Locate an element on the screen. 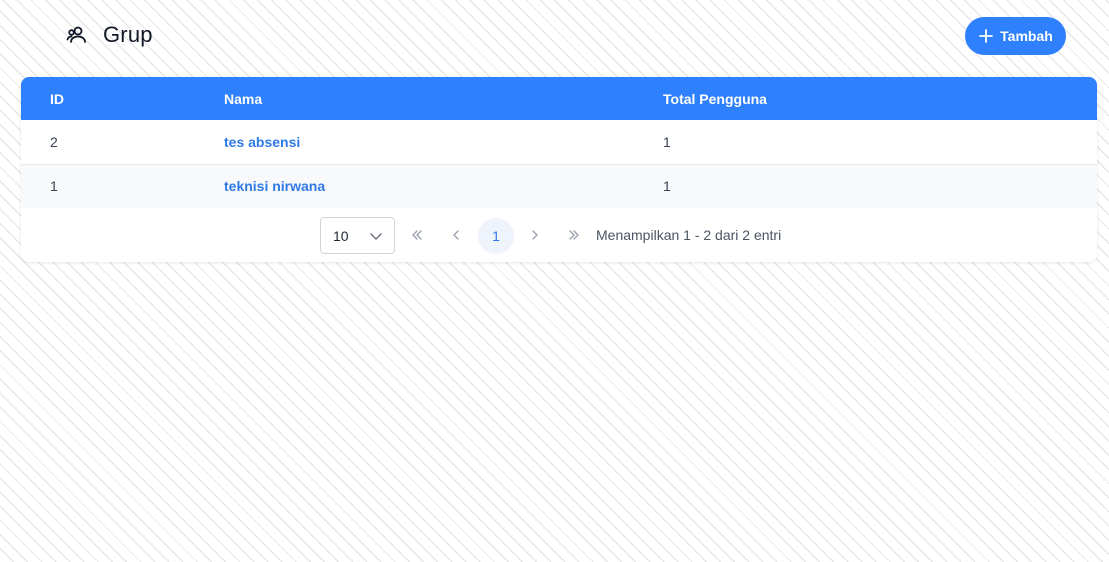  table-header-row: ID Nama Total Pengguna is located at coordinates (559, 98).